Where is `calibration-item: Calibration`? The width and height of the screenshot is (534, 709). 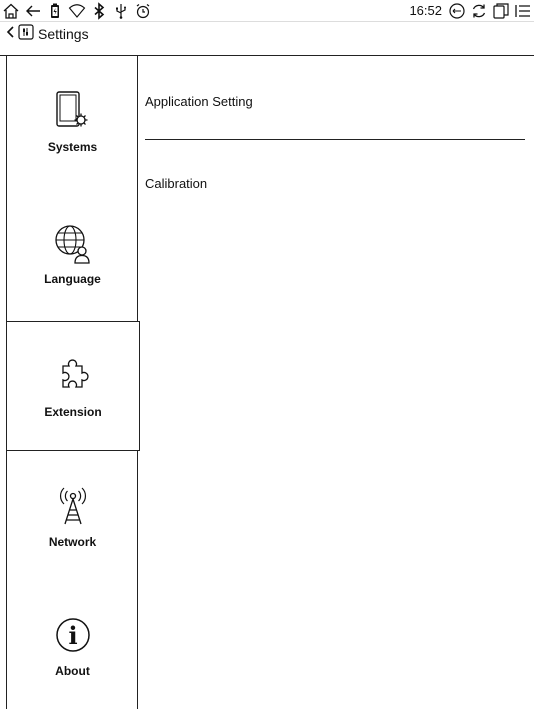
calibration-item: Calibration is located at coordinates (176, 183).